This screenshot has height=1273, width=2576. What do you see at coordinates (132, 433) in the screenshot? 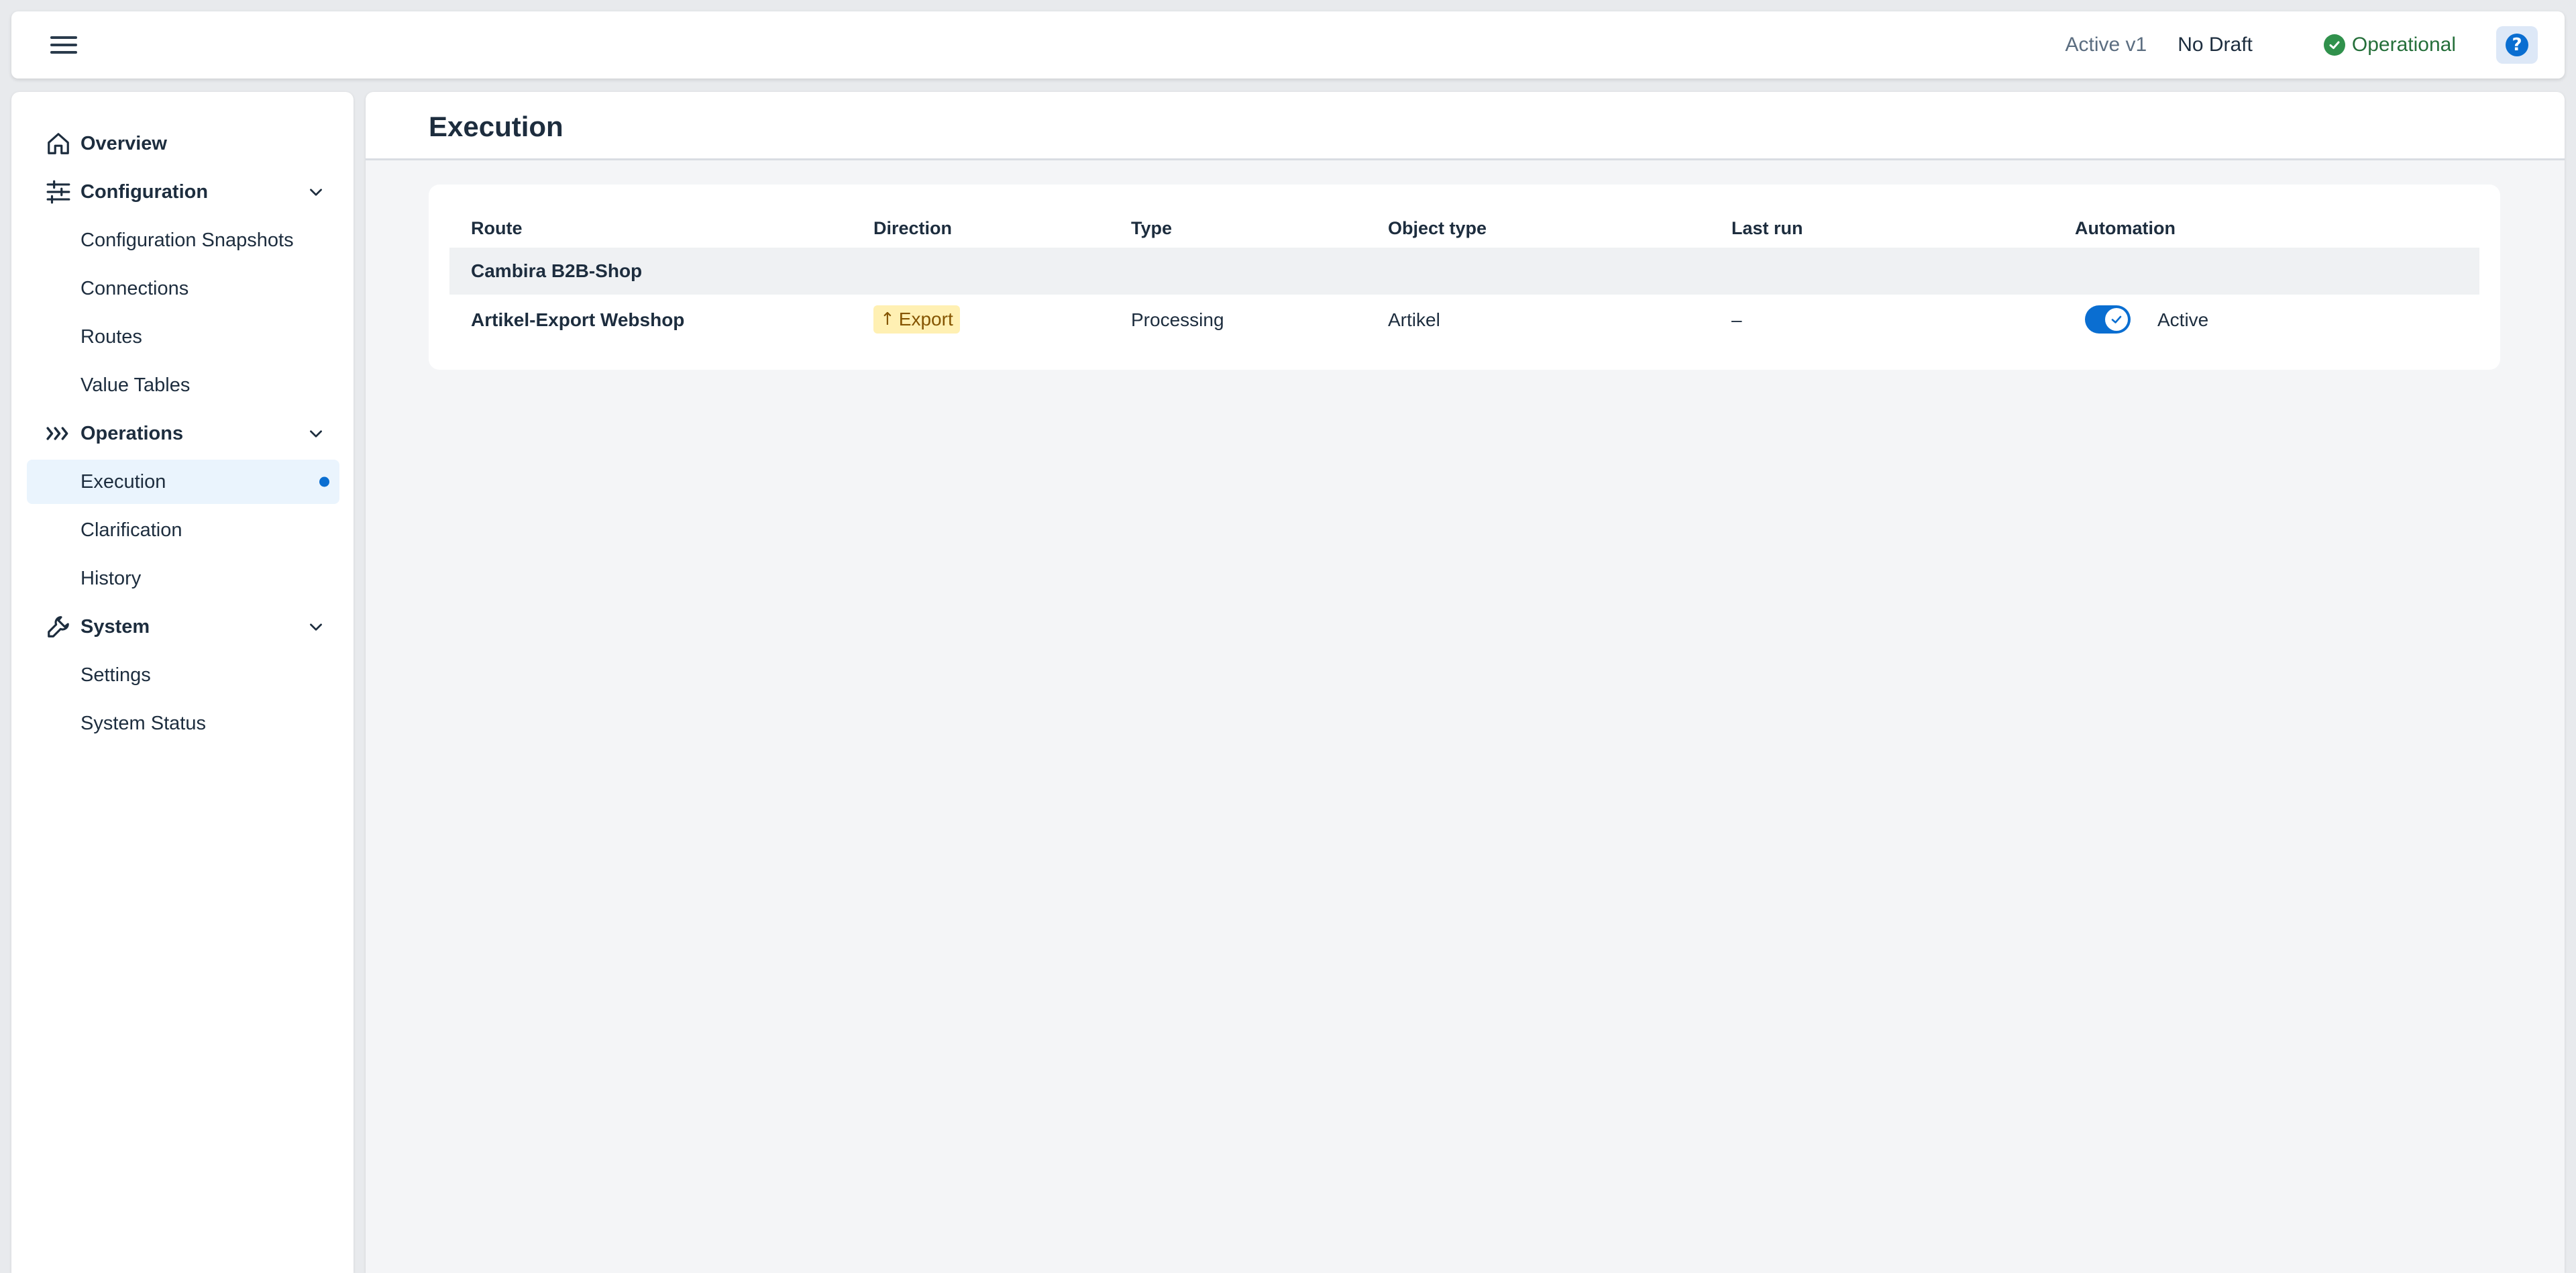
I see `sidebar-group-label: Operations` at bounding box center [132, 433].